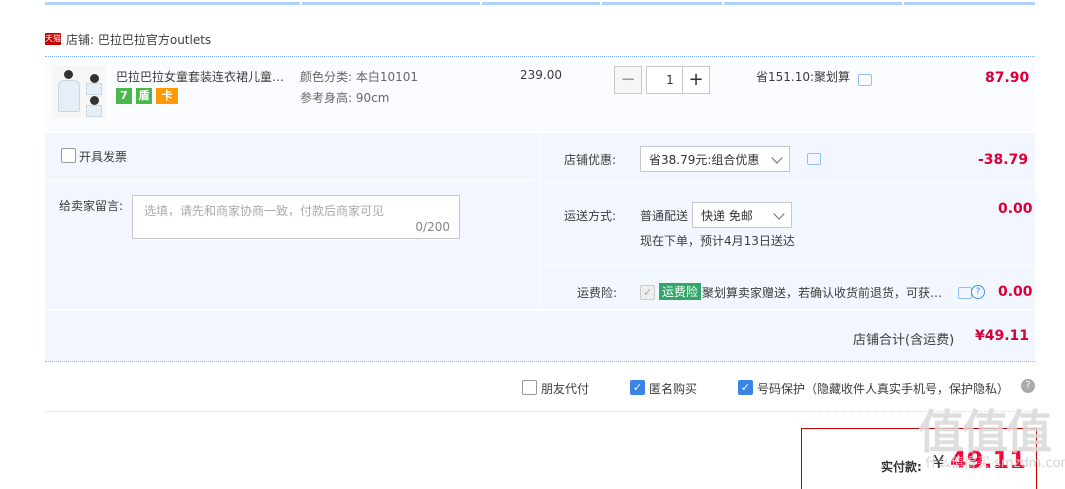  I want to click on seller-message-field: 选填，请先和商家协商一致，付款后商家可见 0/200, so click(296, 217).